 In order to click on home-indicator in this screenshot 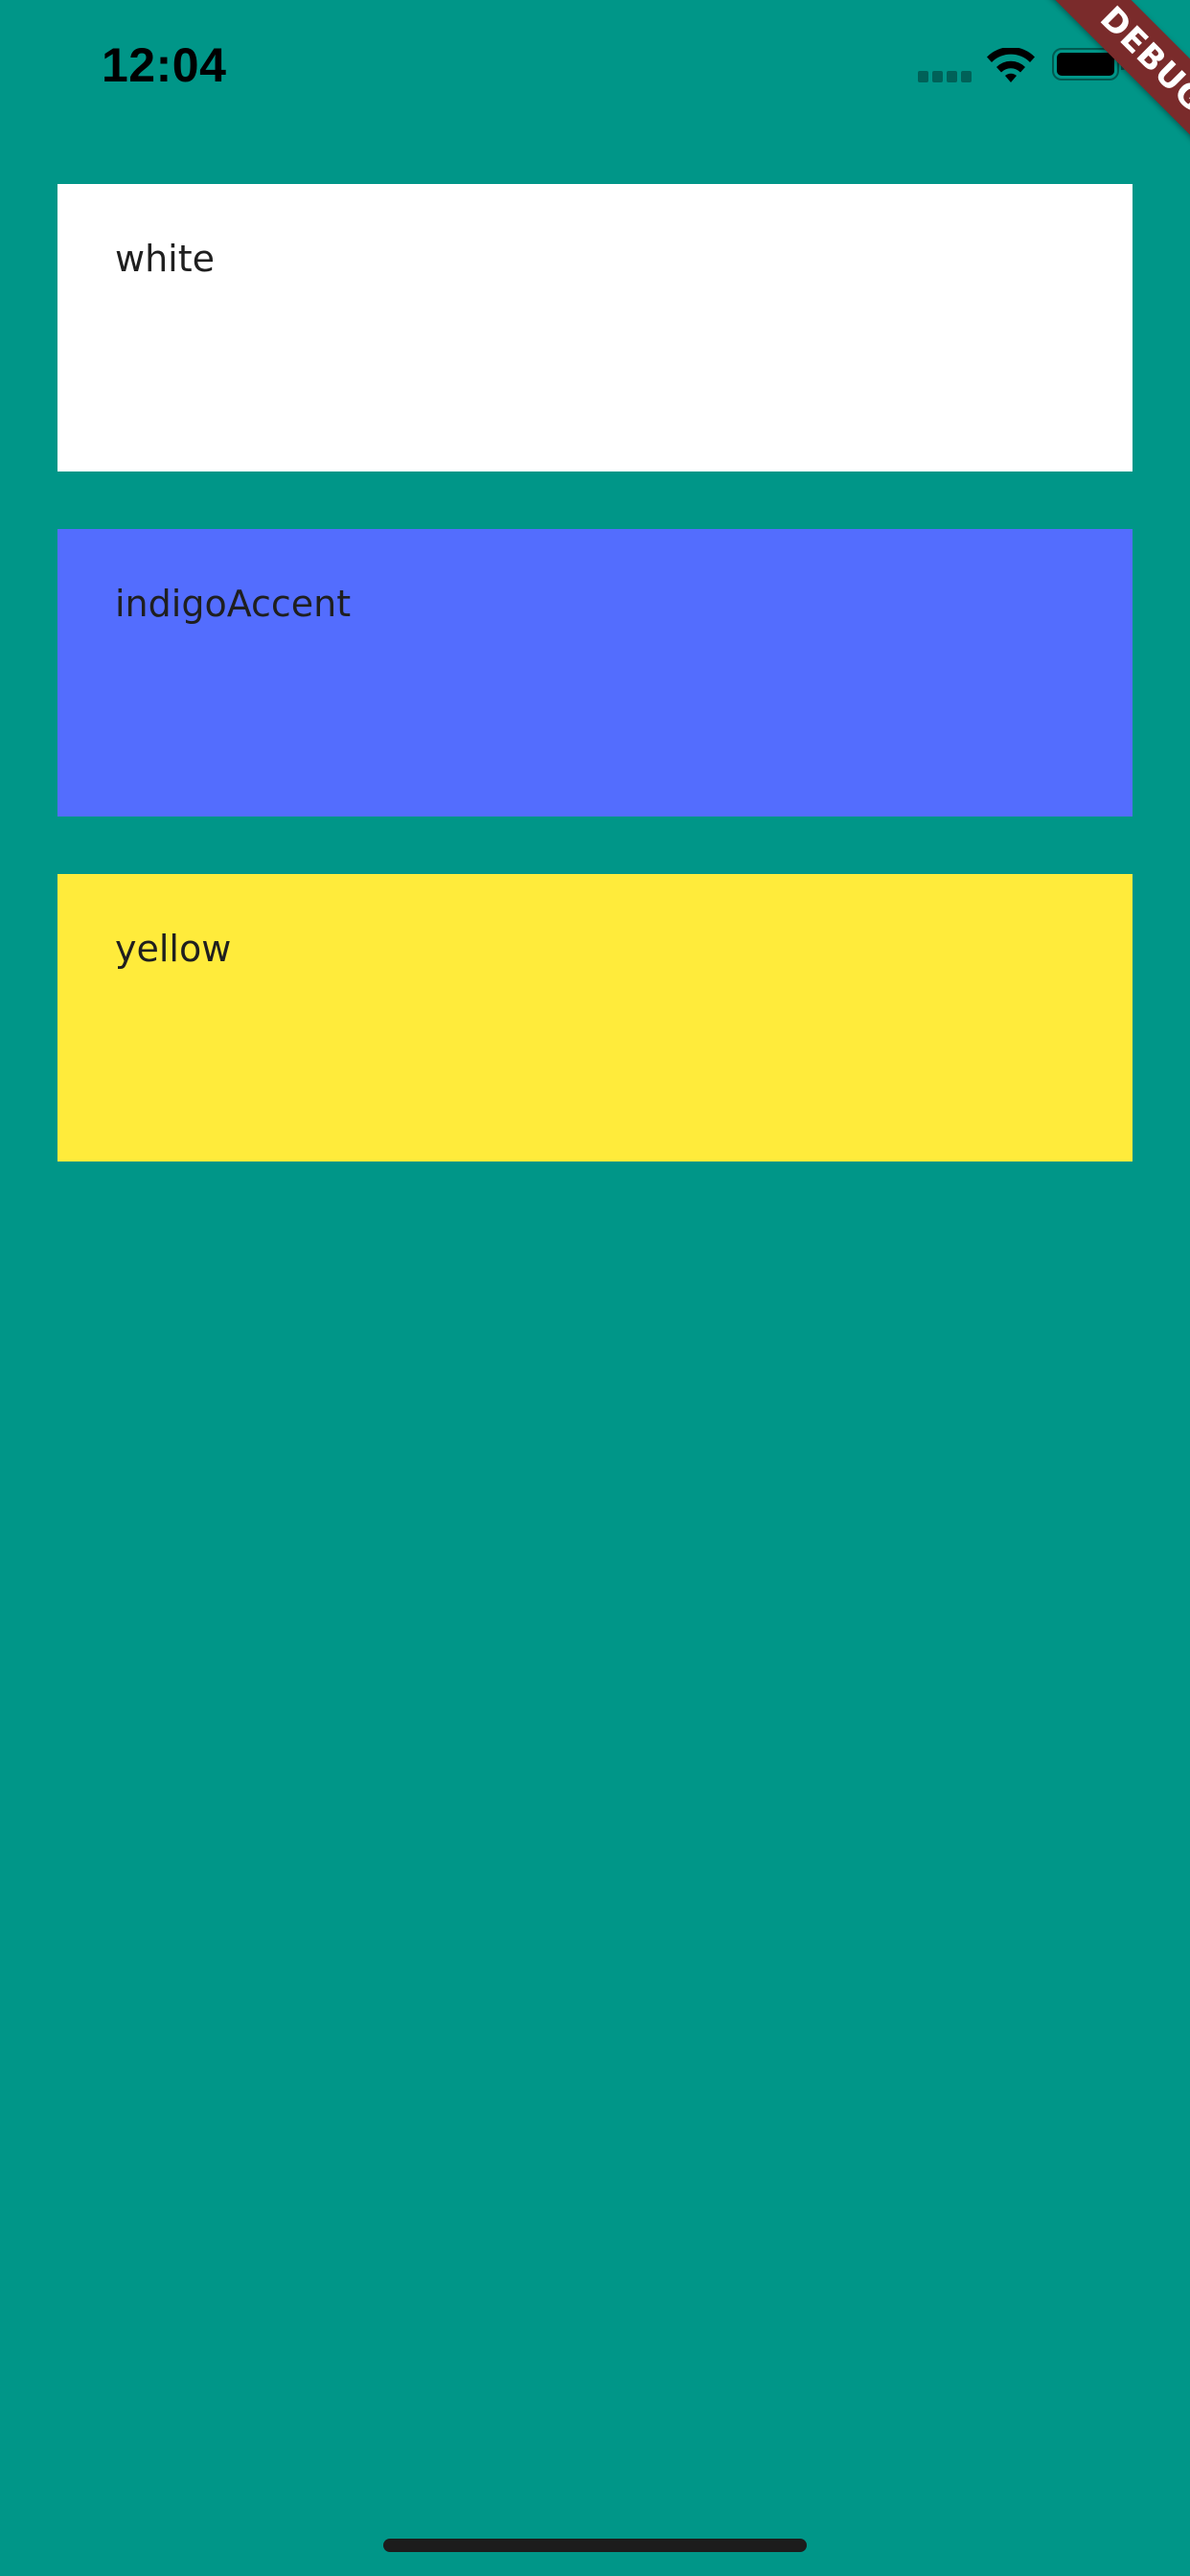, I will do `click(595, 2545)`.